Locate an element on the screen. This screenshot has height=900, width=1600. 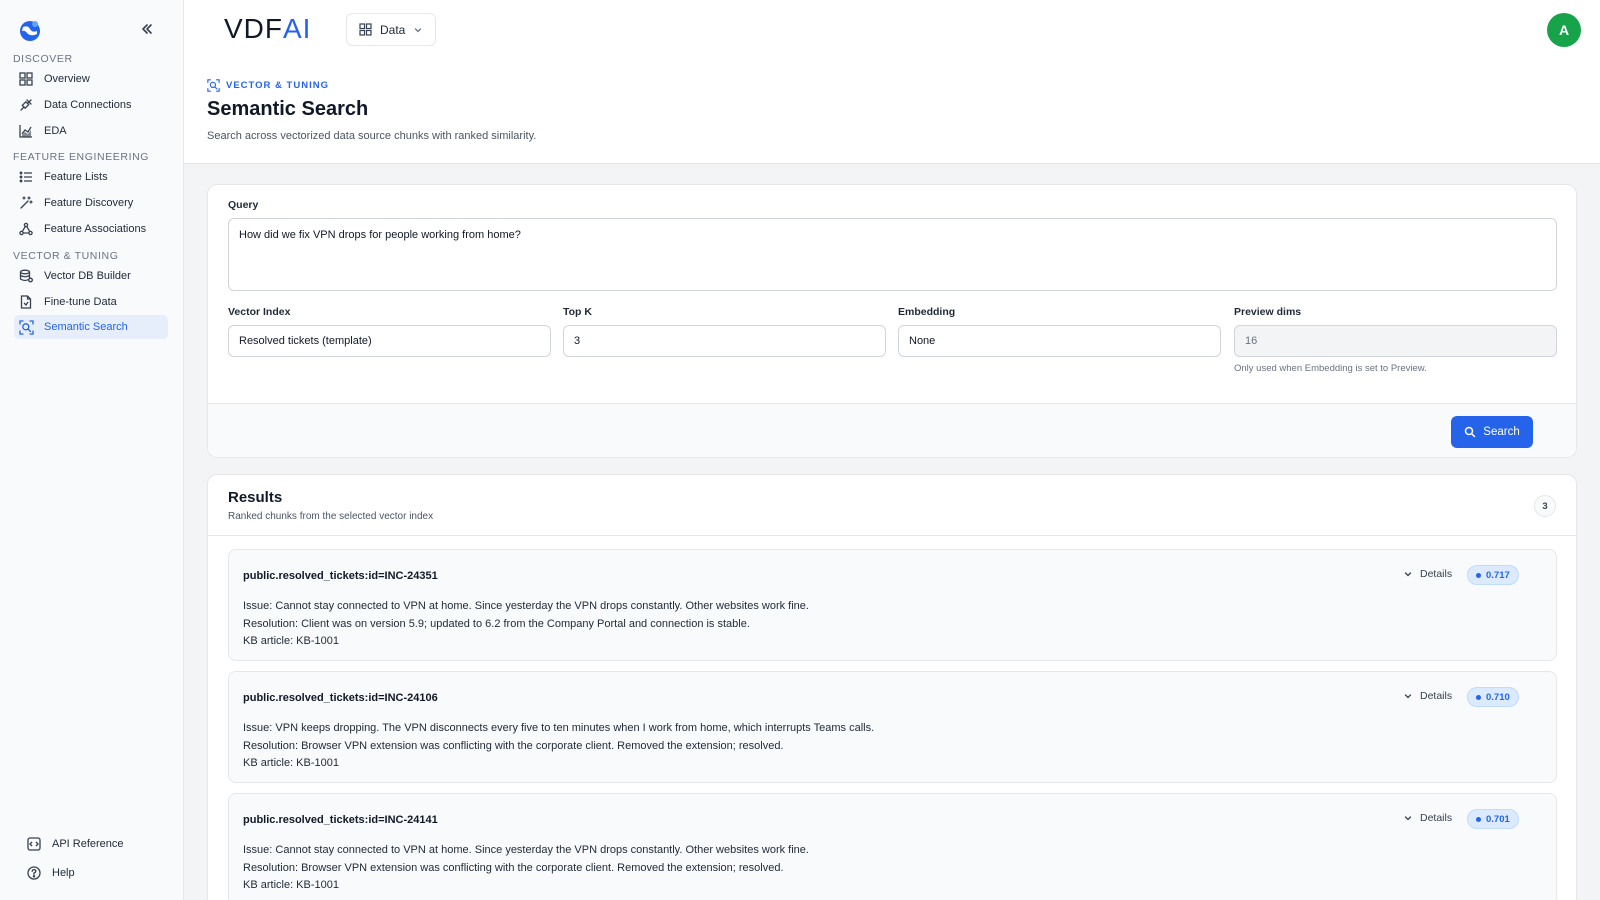
result-id: public.resolved_tickets:id=INC-24351 is located at coordinates (340, 576).